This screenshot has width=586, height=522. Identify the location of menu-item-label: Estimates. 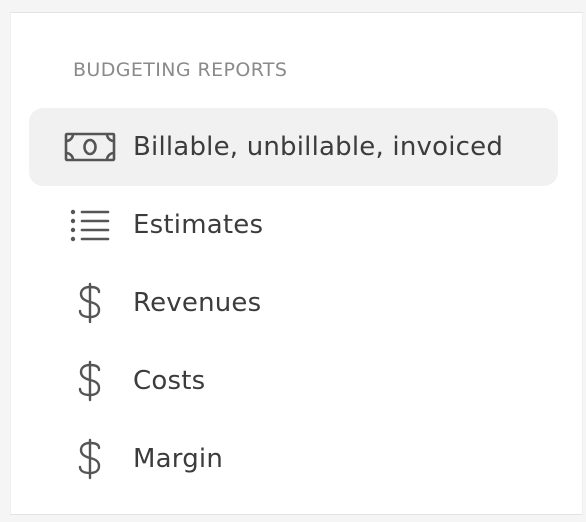
(198, 225).